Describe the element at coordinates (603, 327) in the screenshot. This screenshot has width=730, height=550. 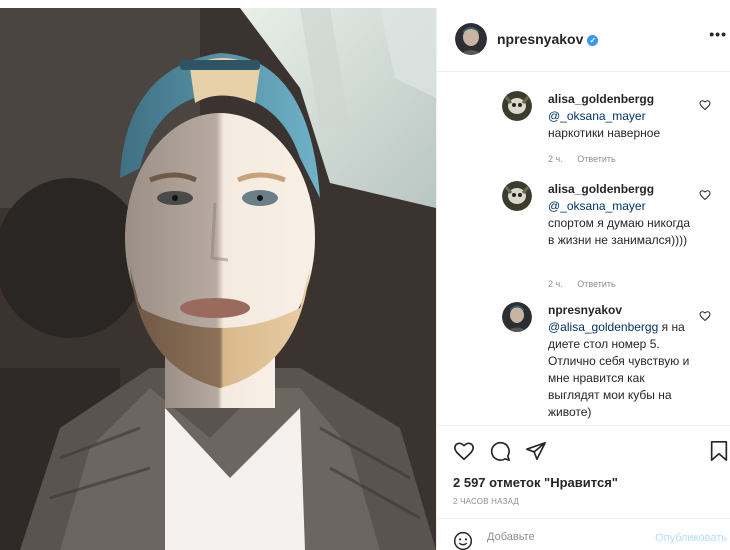
I see `comment-mention: @alisa_goldenbergg` at that location.